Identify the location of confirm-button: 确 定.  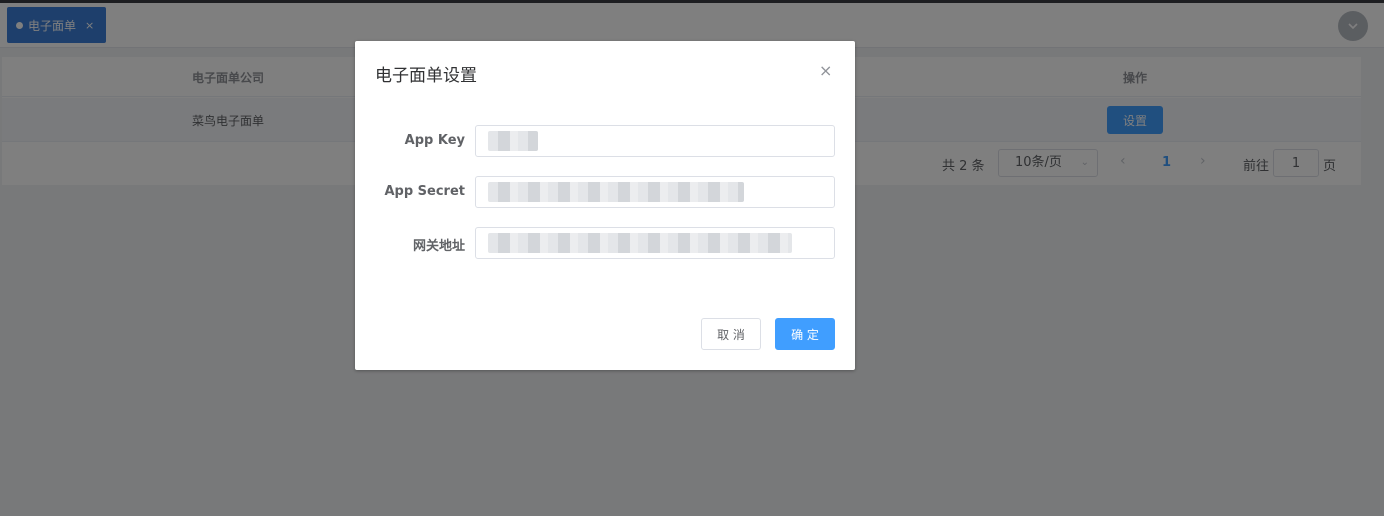
(805, 334).